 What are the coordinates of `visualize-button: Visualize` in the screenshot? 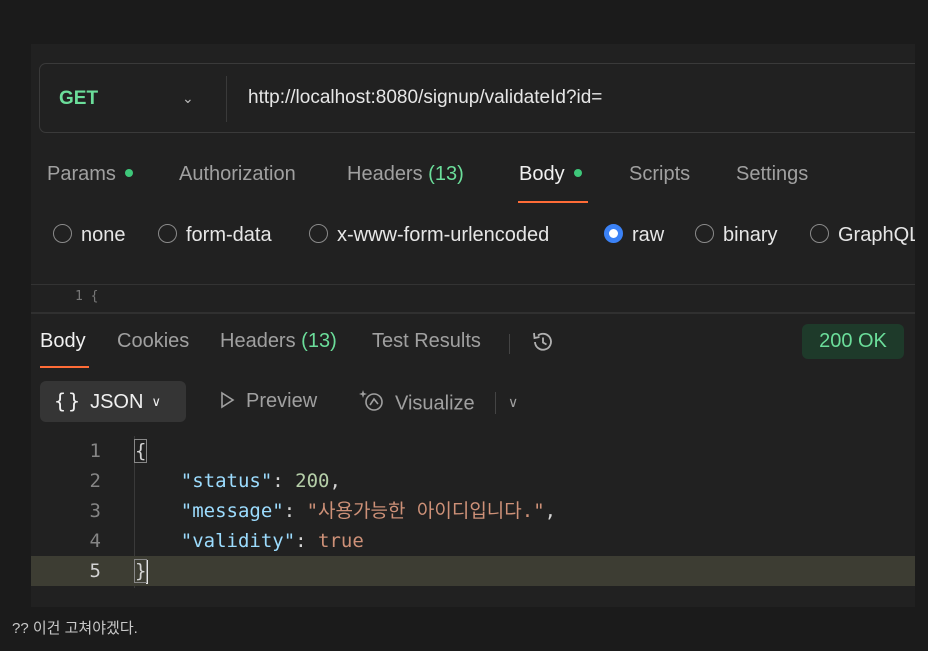 It's located at (417, 404).